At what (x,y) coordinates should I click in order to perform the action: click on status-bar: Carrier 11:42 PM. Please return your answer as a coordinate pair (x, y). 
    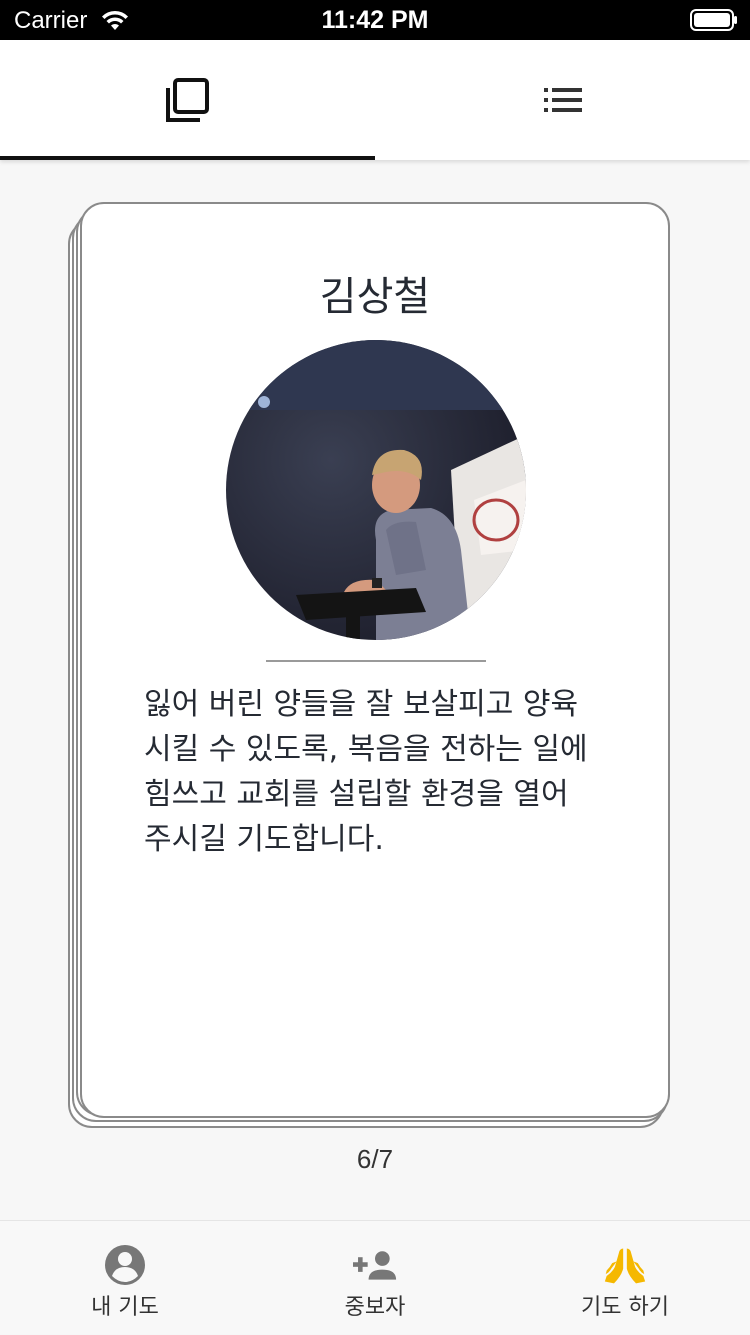
    Looking at the image, I should click on (375, 20).